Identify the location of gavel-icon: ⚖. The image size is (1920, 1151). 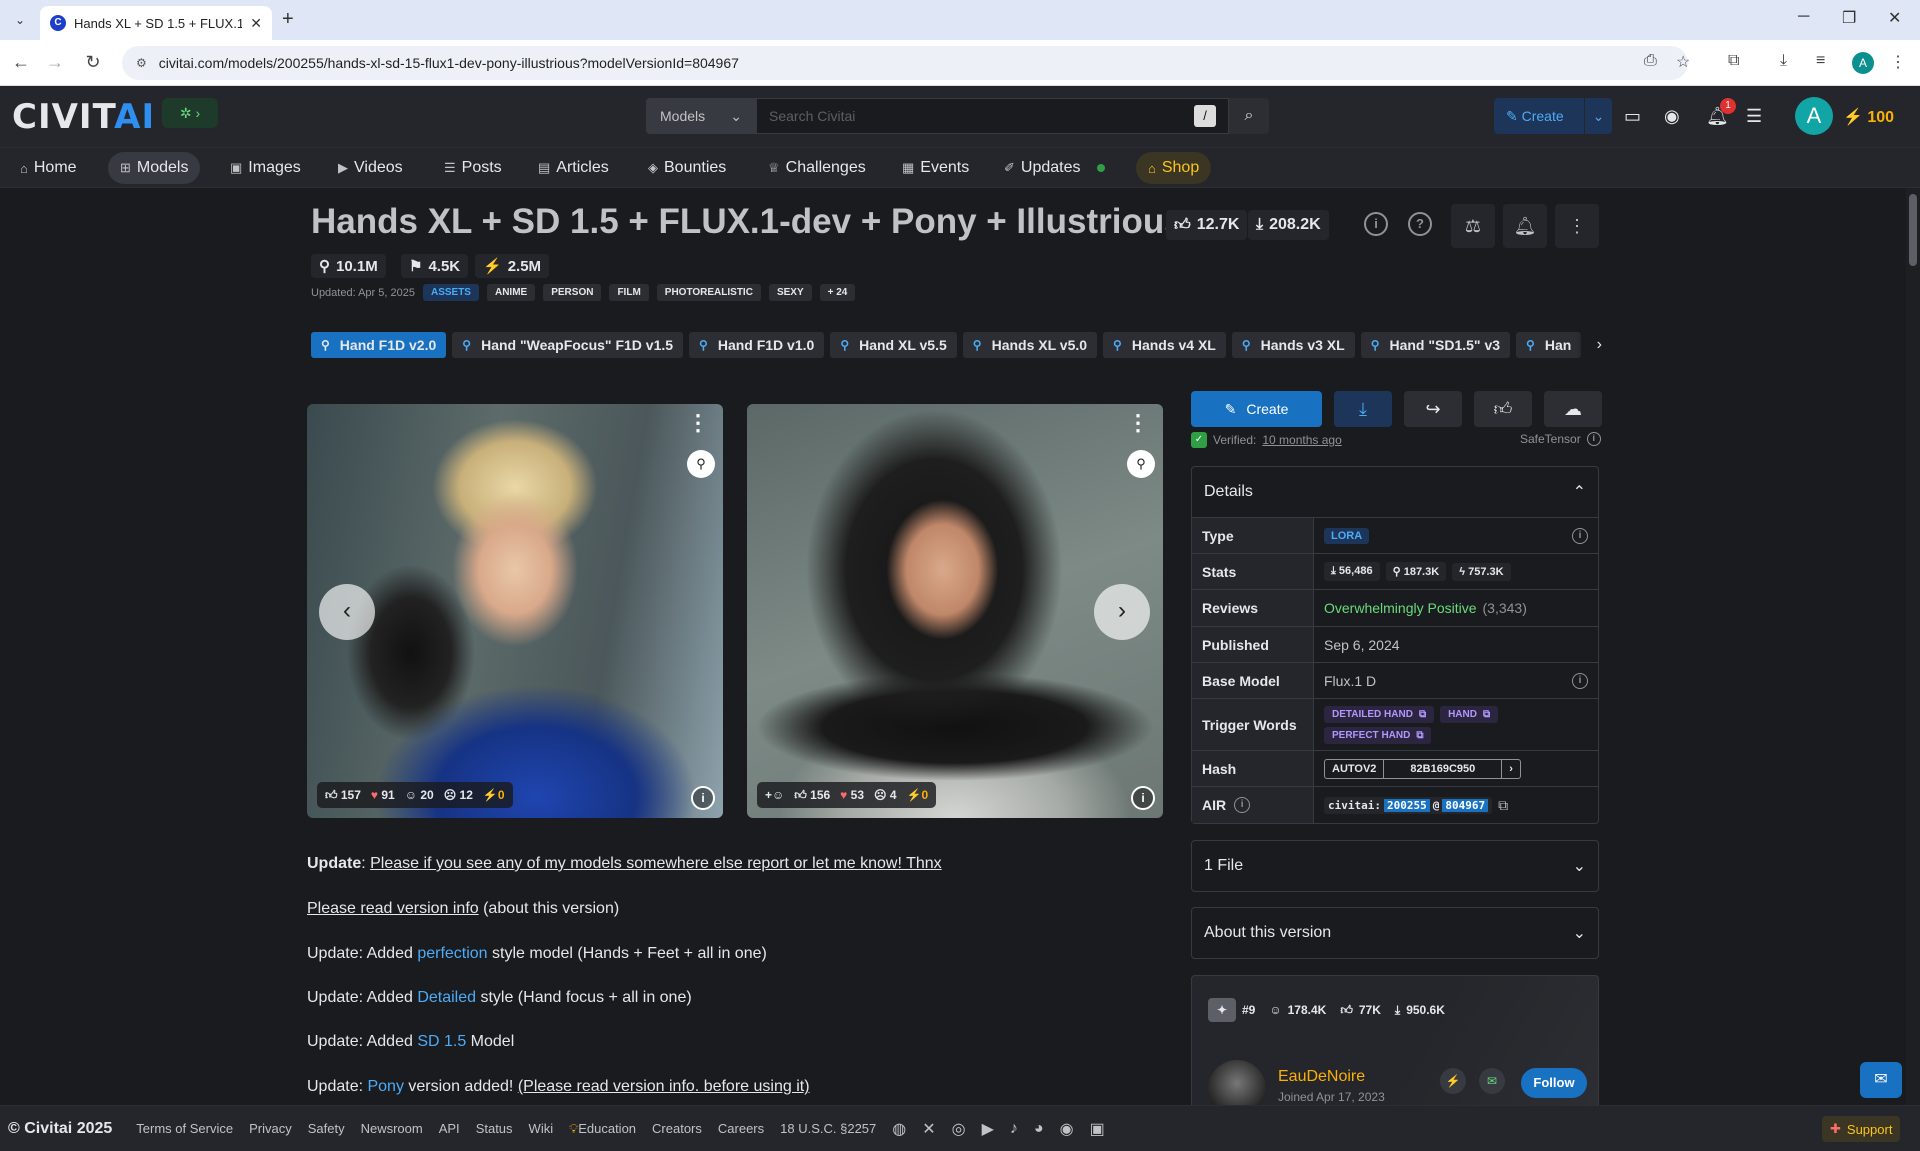
(1473, 226).